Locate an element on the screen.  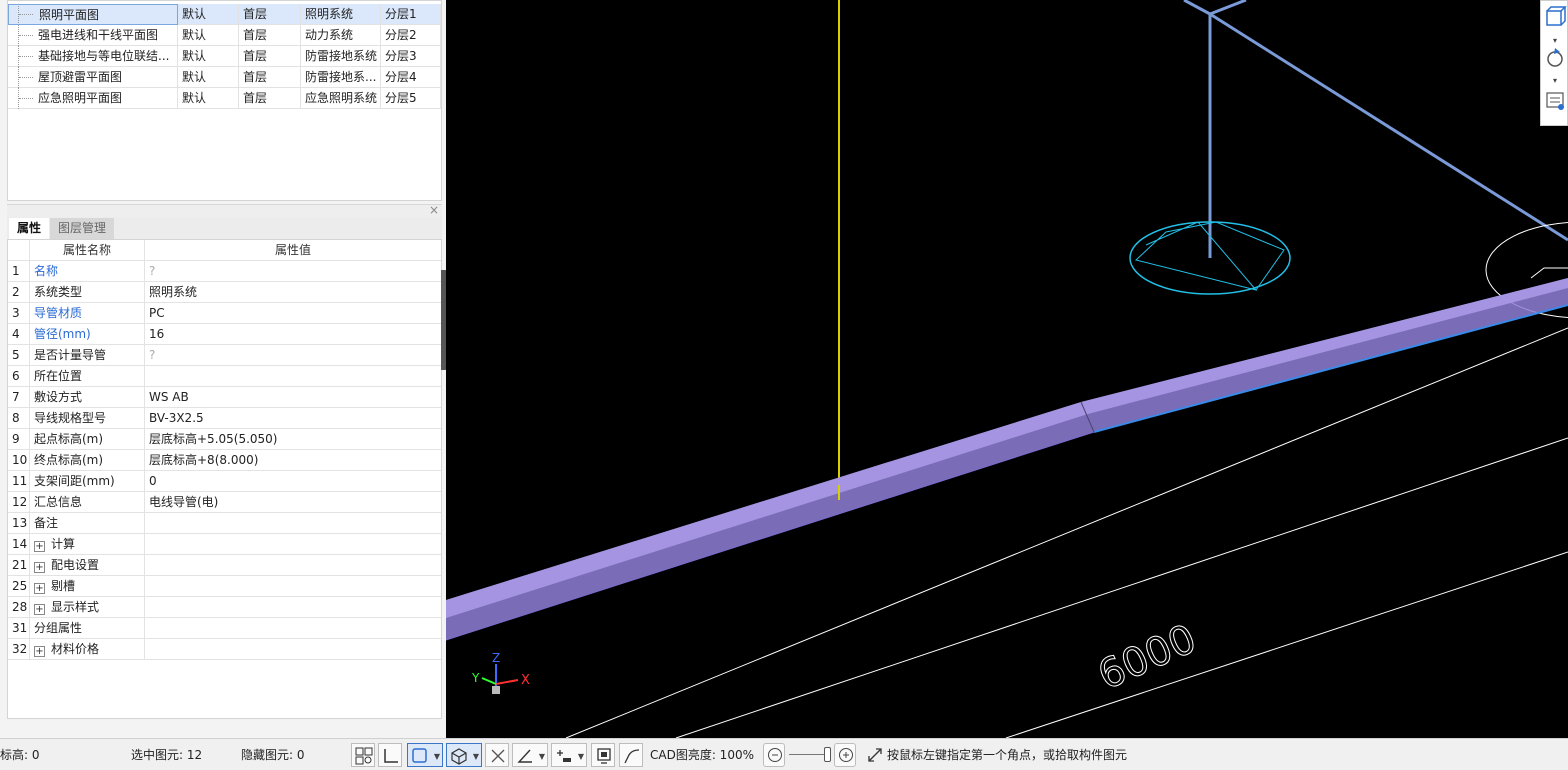
layer-name-cell: 照明平面图 is located at coordinates (93, 14).